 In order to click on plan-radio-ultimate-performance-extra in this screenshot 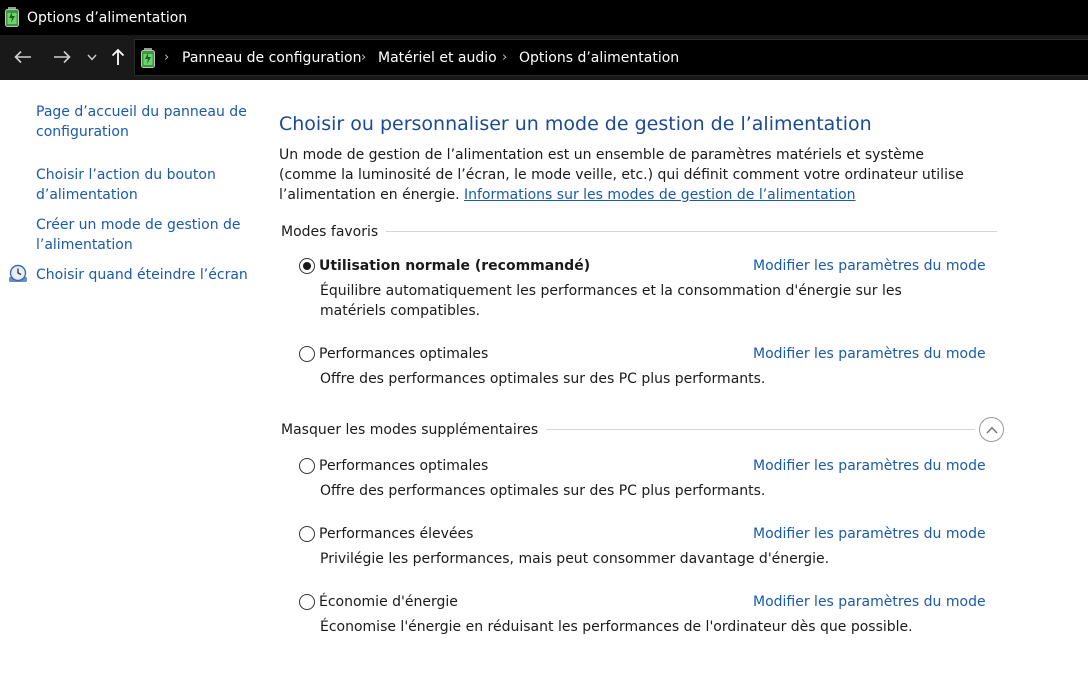, I will do `click(307, 466)`.